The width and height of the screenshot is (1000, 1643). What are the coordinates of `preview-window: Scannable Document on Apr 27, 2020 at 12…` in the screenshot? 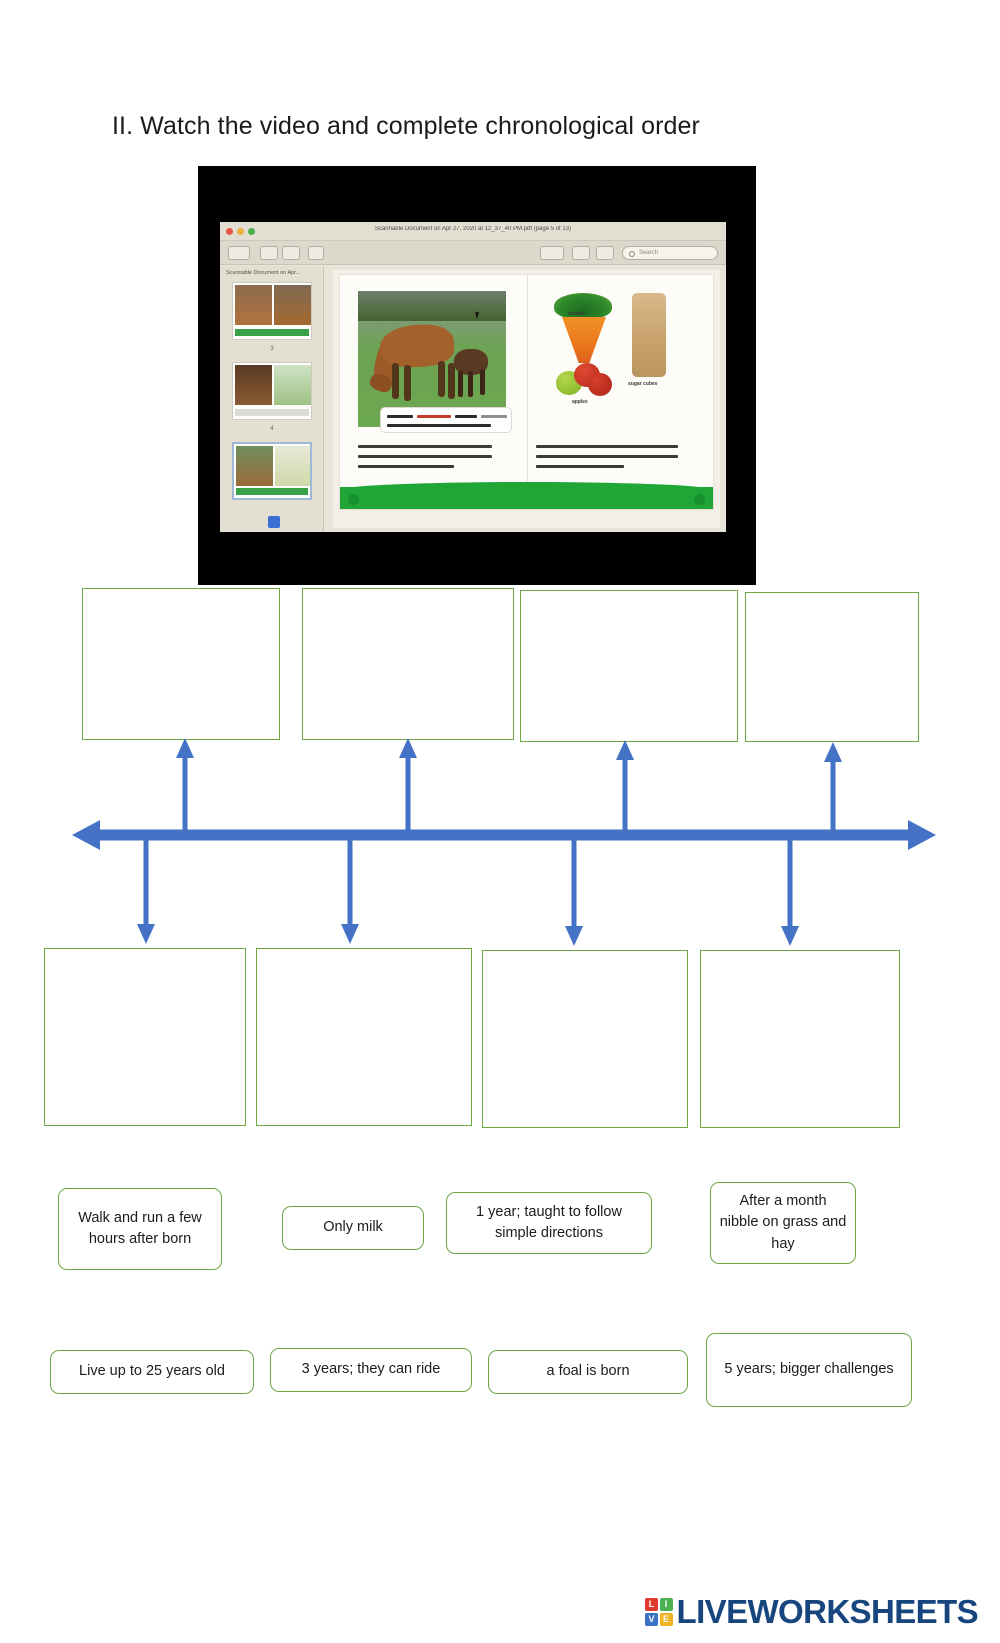 It's located at (473, 377).